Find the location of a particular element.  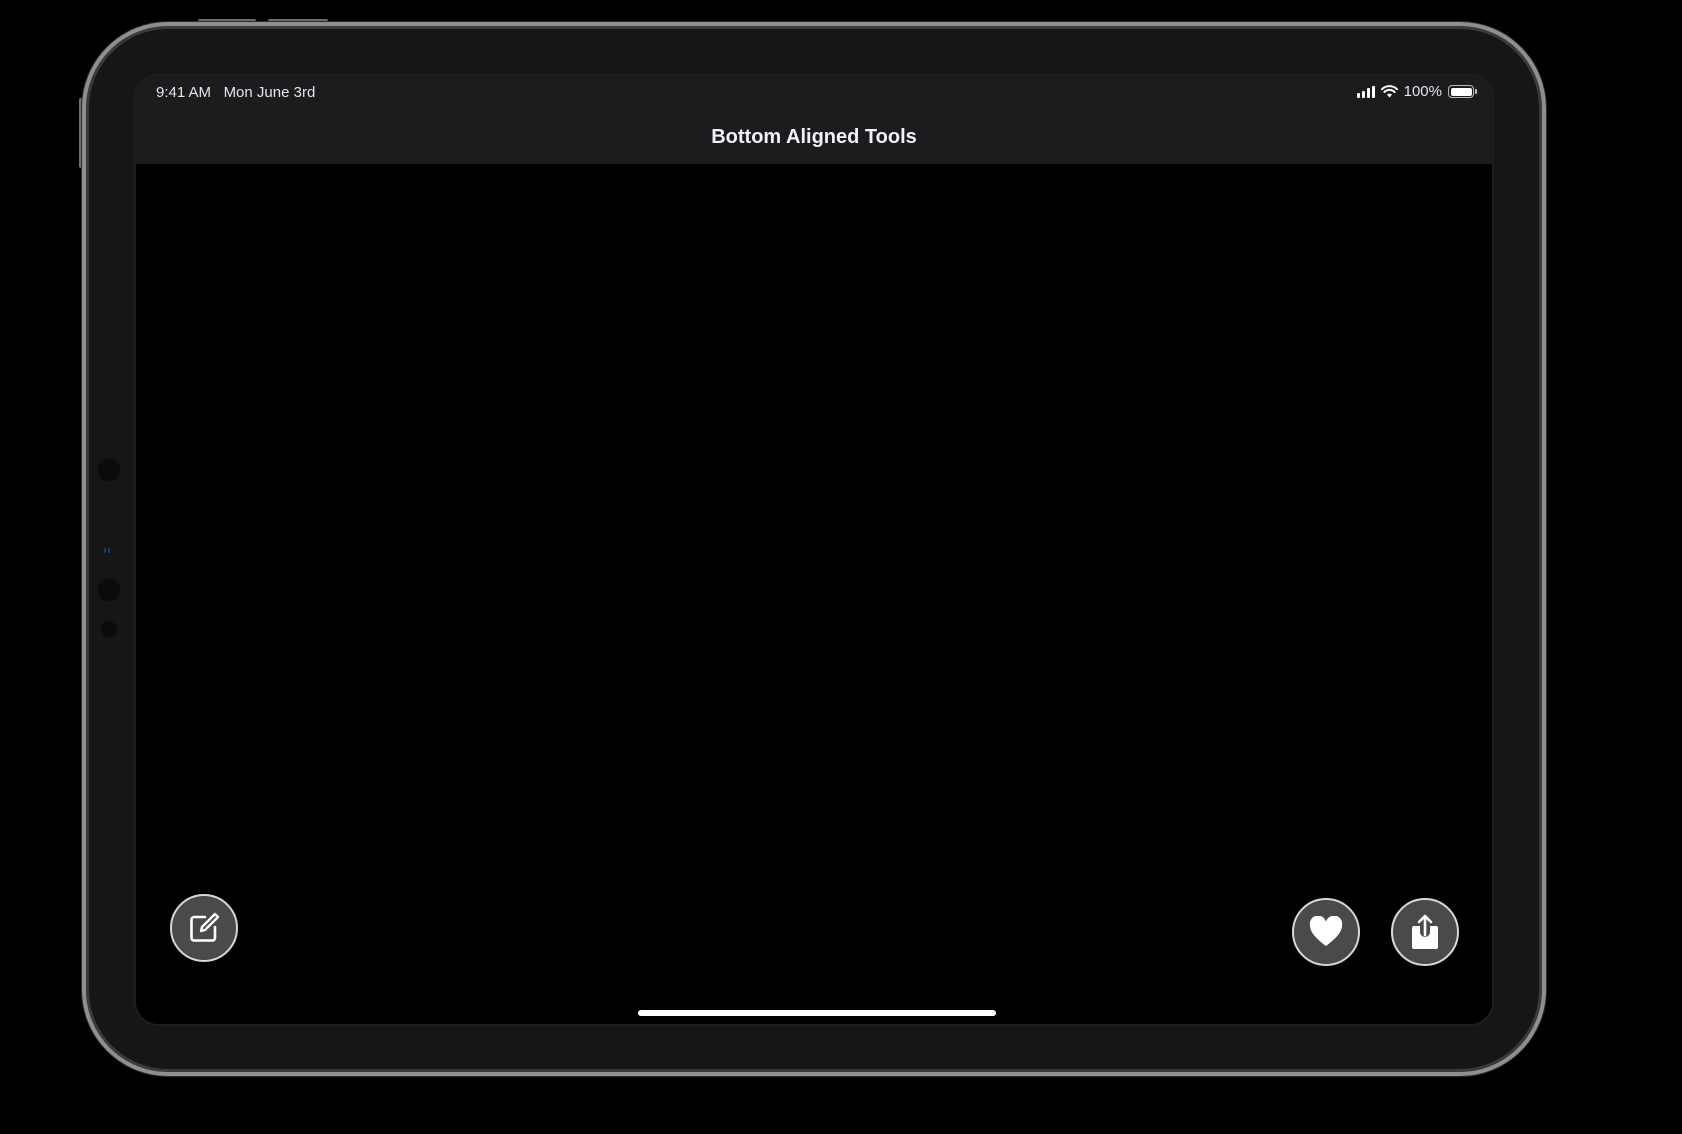

battery-level-fill is located at coordinates (1461, 91).